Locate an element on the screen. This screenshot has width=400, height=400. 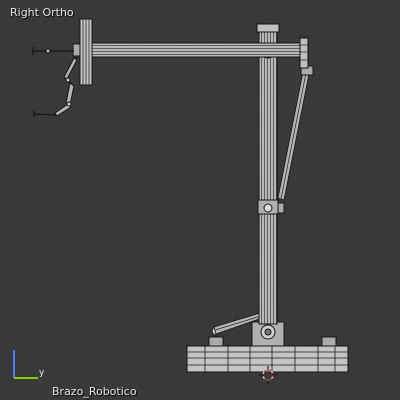
gripper-linkage is located at coordinates (55, 86).